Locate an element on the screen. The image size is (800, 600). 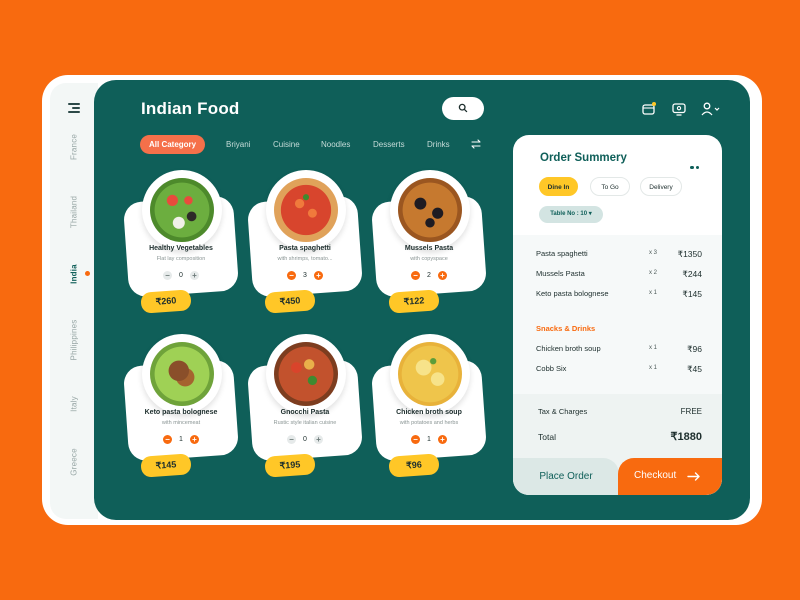
order-type-to-go: To Go is located at coordinates (610, 186).